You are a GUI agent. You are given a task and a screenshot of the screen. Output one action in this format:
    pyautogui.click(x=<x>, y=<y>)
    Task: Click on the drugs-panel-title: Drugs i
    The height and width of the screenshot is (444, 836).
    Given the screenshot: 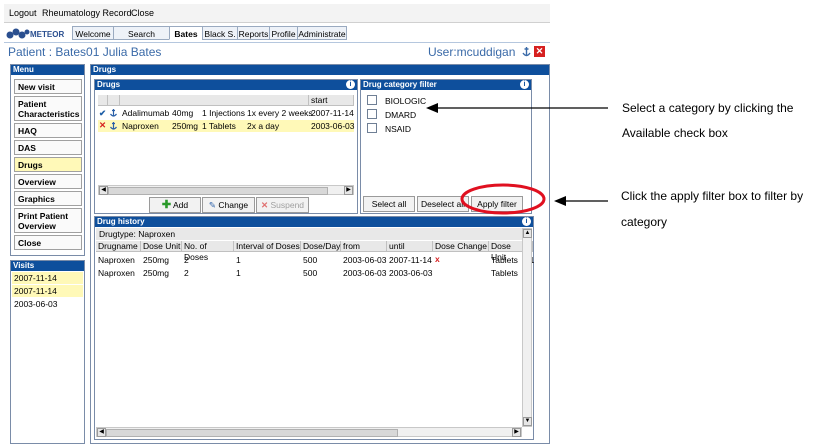 What is the action you would take?
    pyautogui.click(x=226, y=85)
    